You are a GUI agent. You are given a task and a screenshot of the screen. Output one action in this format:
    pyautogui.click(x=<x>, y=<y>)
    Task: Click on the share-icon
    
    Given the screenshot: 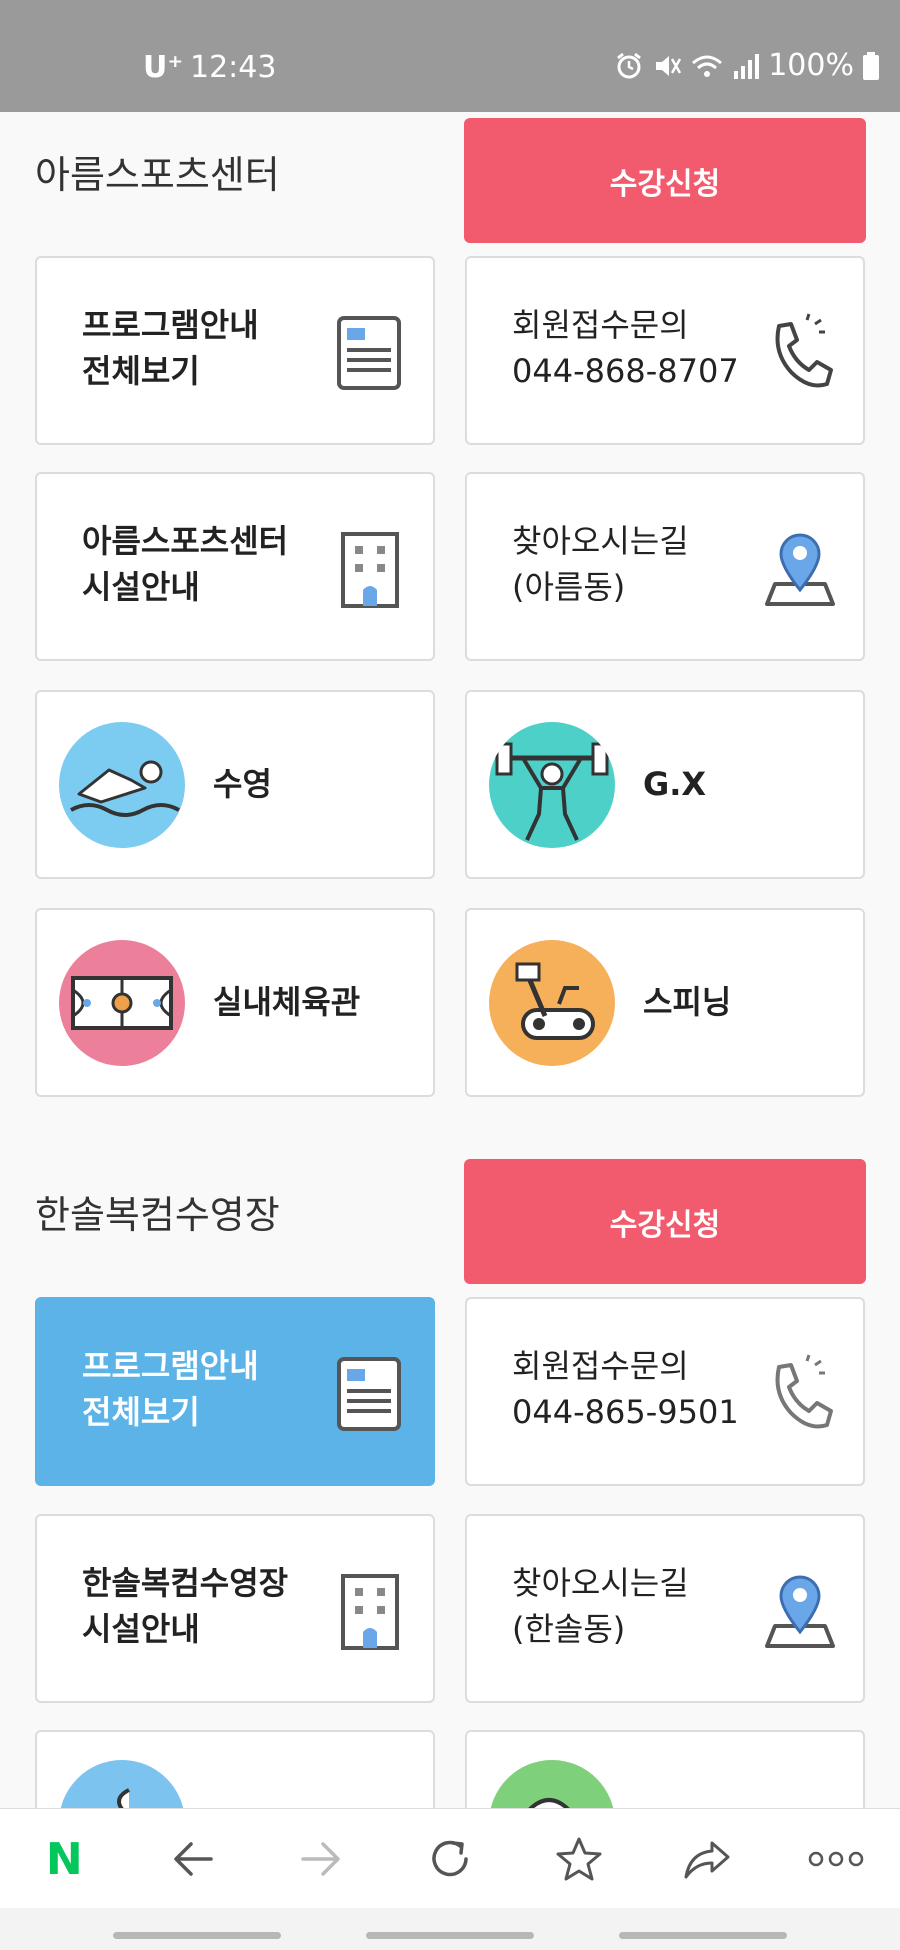 What is the action you would take?
    pyautogui.click(x=707, y=1860)
    